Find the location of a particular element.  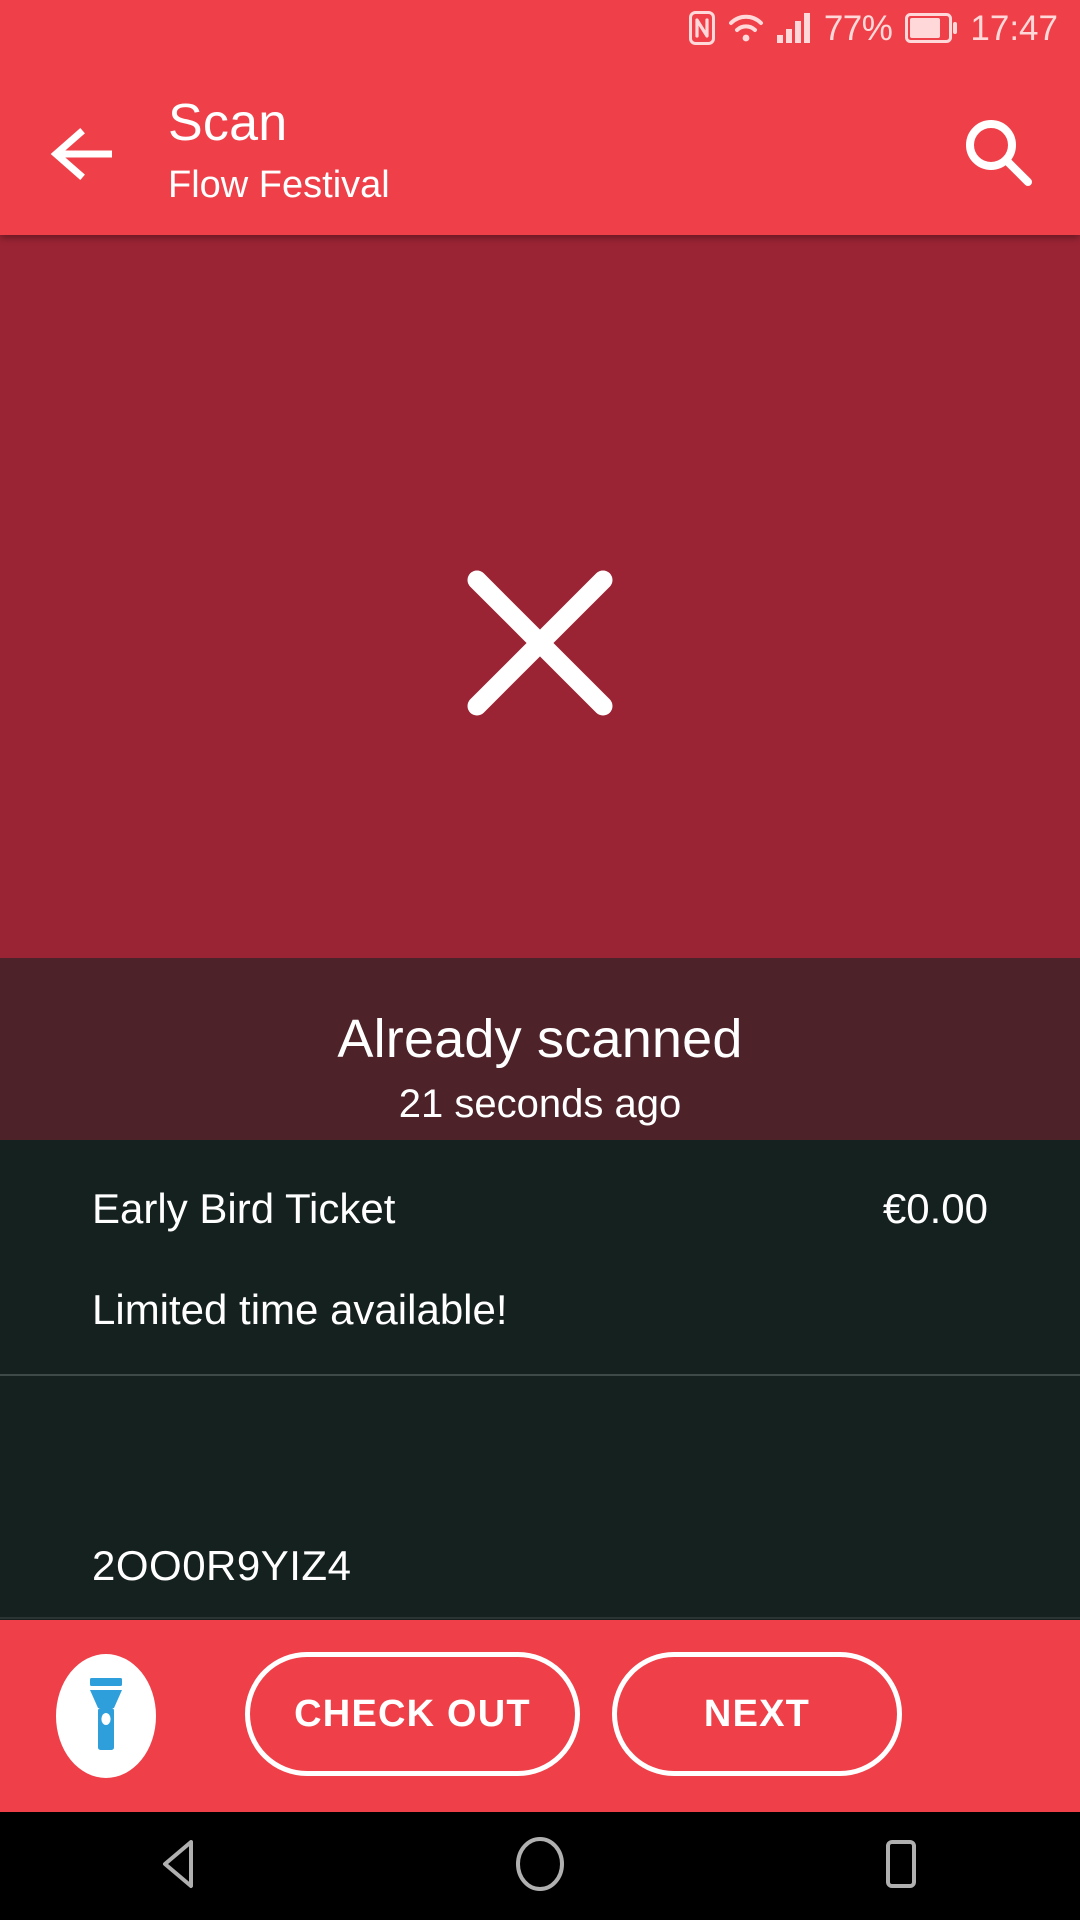

battery-icon is located at coordinates (931, 28).